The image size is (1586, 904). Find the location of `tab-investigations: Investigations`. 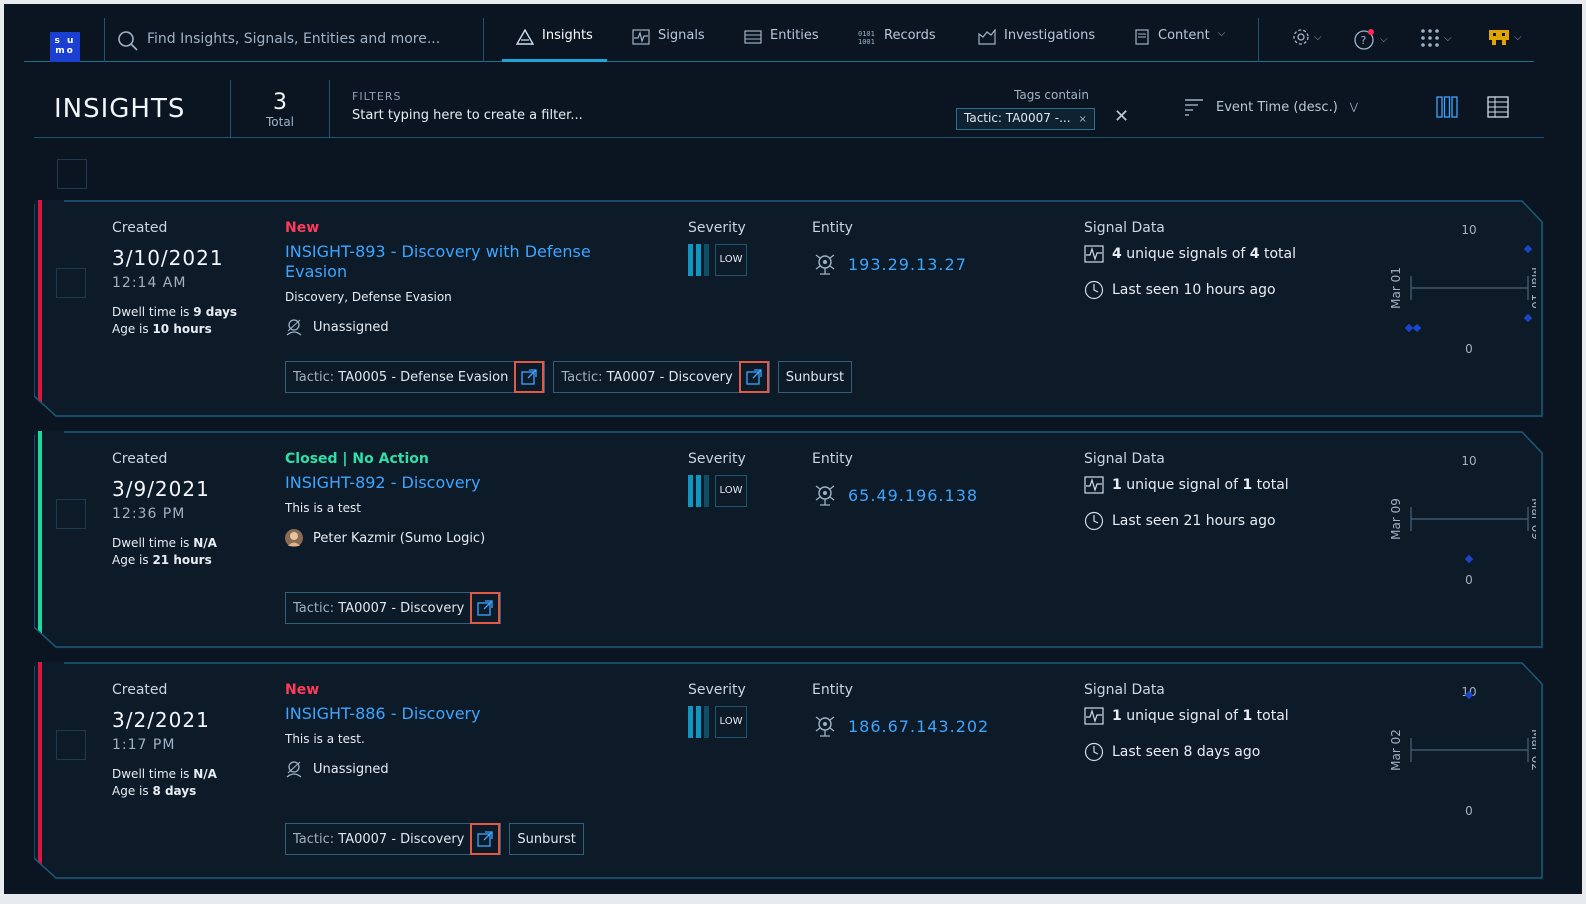

tab-investigations: Investigations is located at coordinates (1036, 45).